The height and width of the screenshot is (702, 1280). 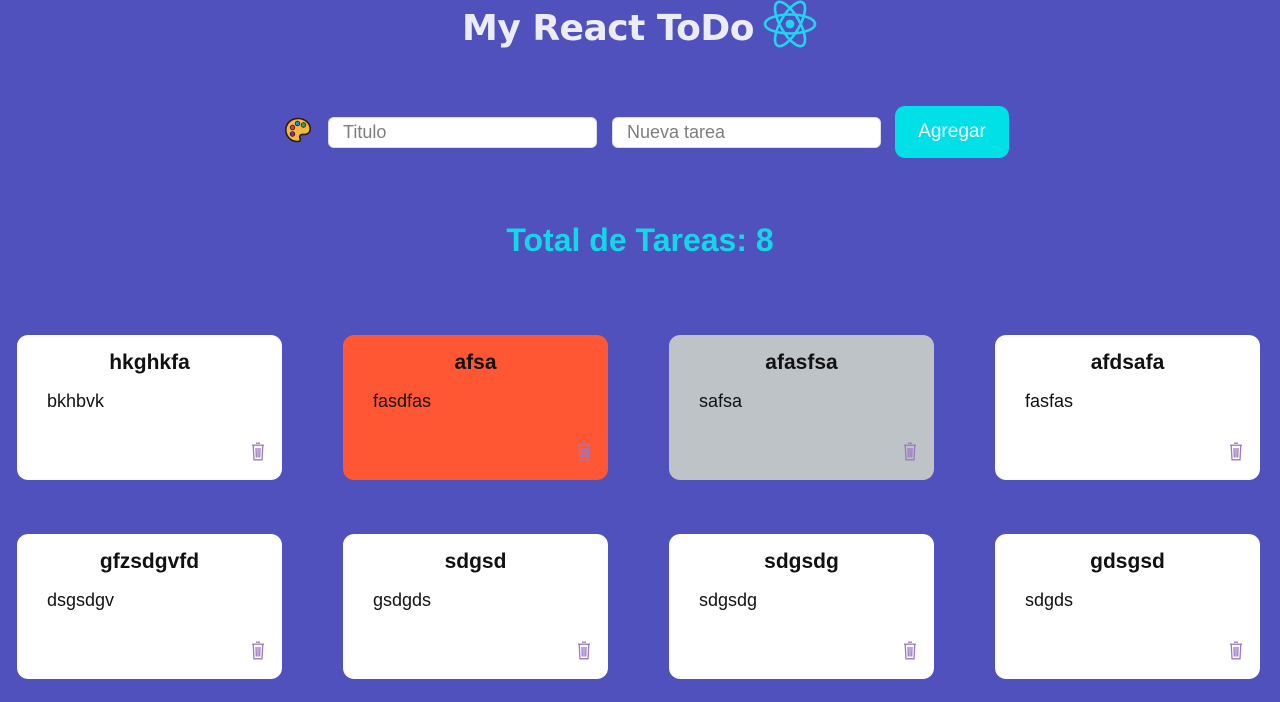 What do you see at coordinates (746, 132) in the screenshot?
I see `new-task-input` at bounding box center [746, 132].